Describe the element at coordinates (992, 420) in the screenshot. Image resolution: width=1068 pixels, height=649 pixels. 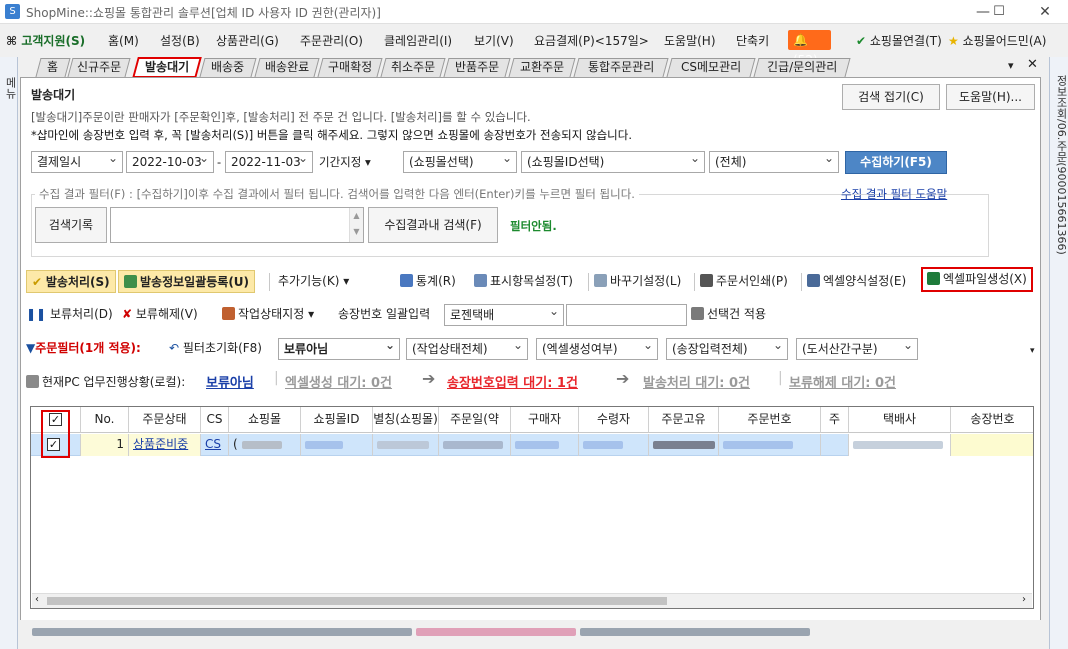
I see `header-invoice-number: 송장번호` at that location.